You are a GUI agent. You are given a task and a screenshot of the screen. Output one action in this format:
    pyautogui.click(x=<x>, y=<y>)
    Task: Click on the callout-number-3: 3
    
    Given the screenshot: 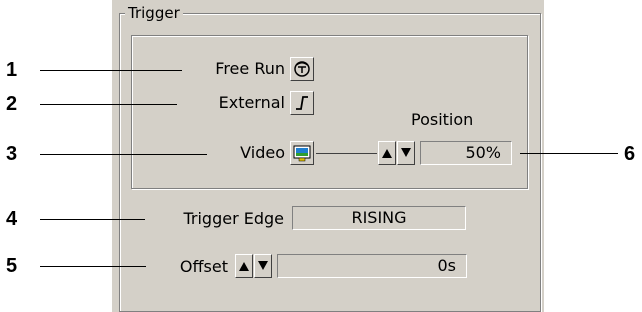 What is the action you would take?
    pyautogui.click(x=12, y=154)
    